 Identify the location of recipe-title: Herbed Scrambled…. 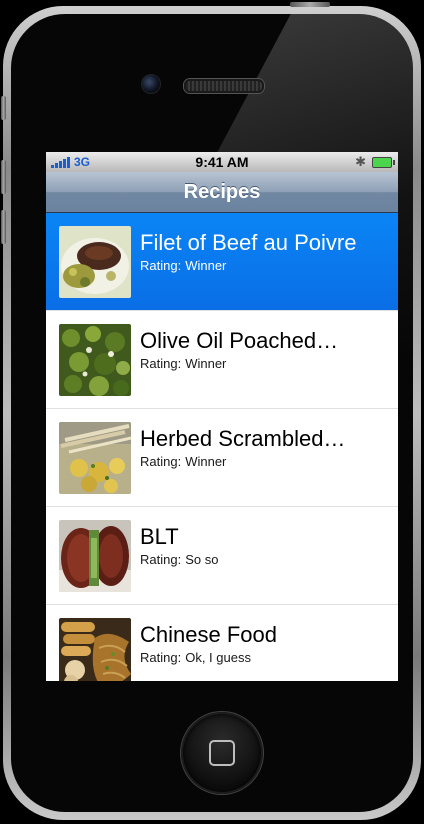
(243, 438).